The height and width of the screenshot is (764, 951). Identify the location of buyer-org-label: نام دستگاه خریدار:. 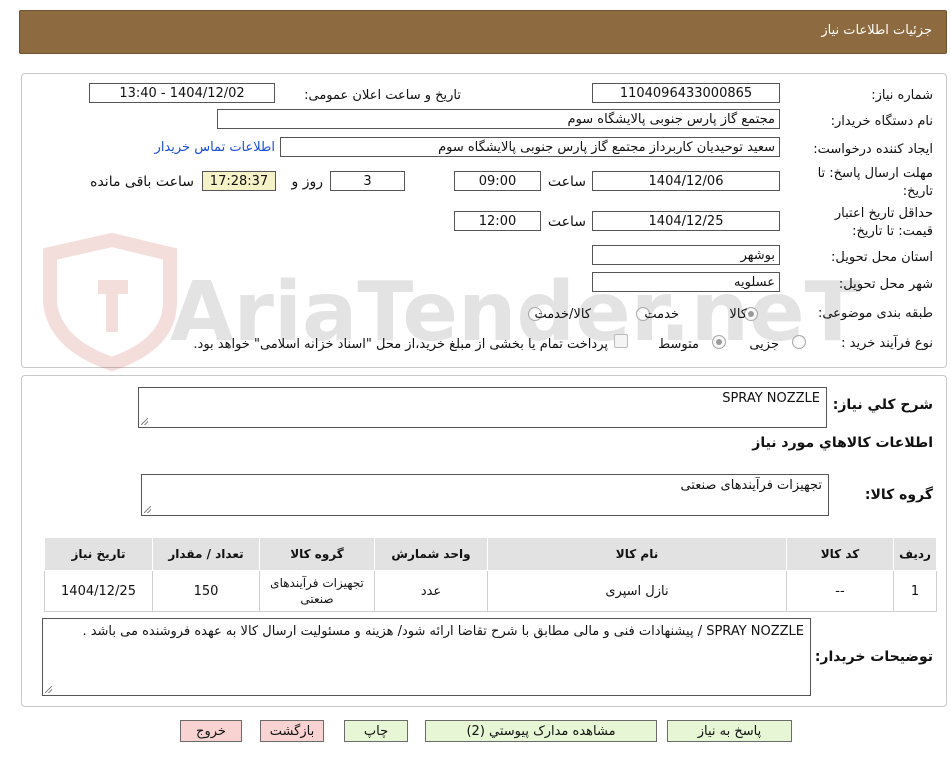
(881, 121).